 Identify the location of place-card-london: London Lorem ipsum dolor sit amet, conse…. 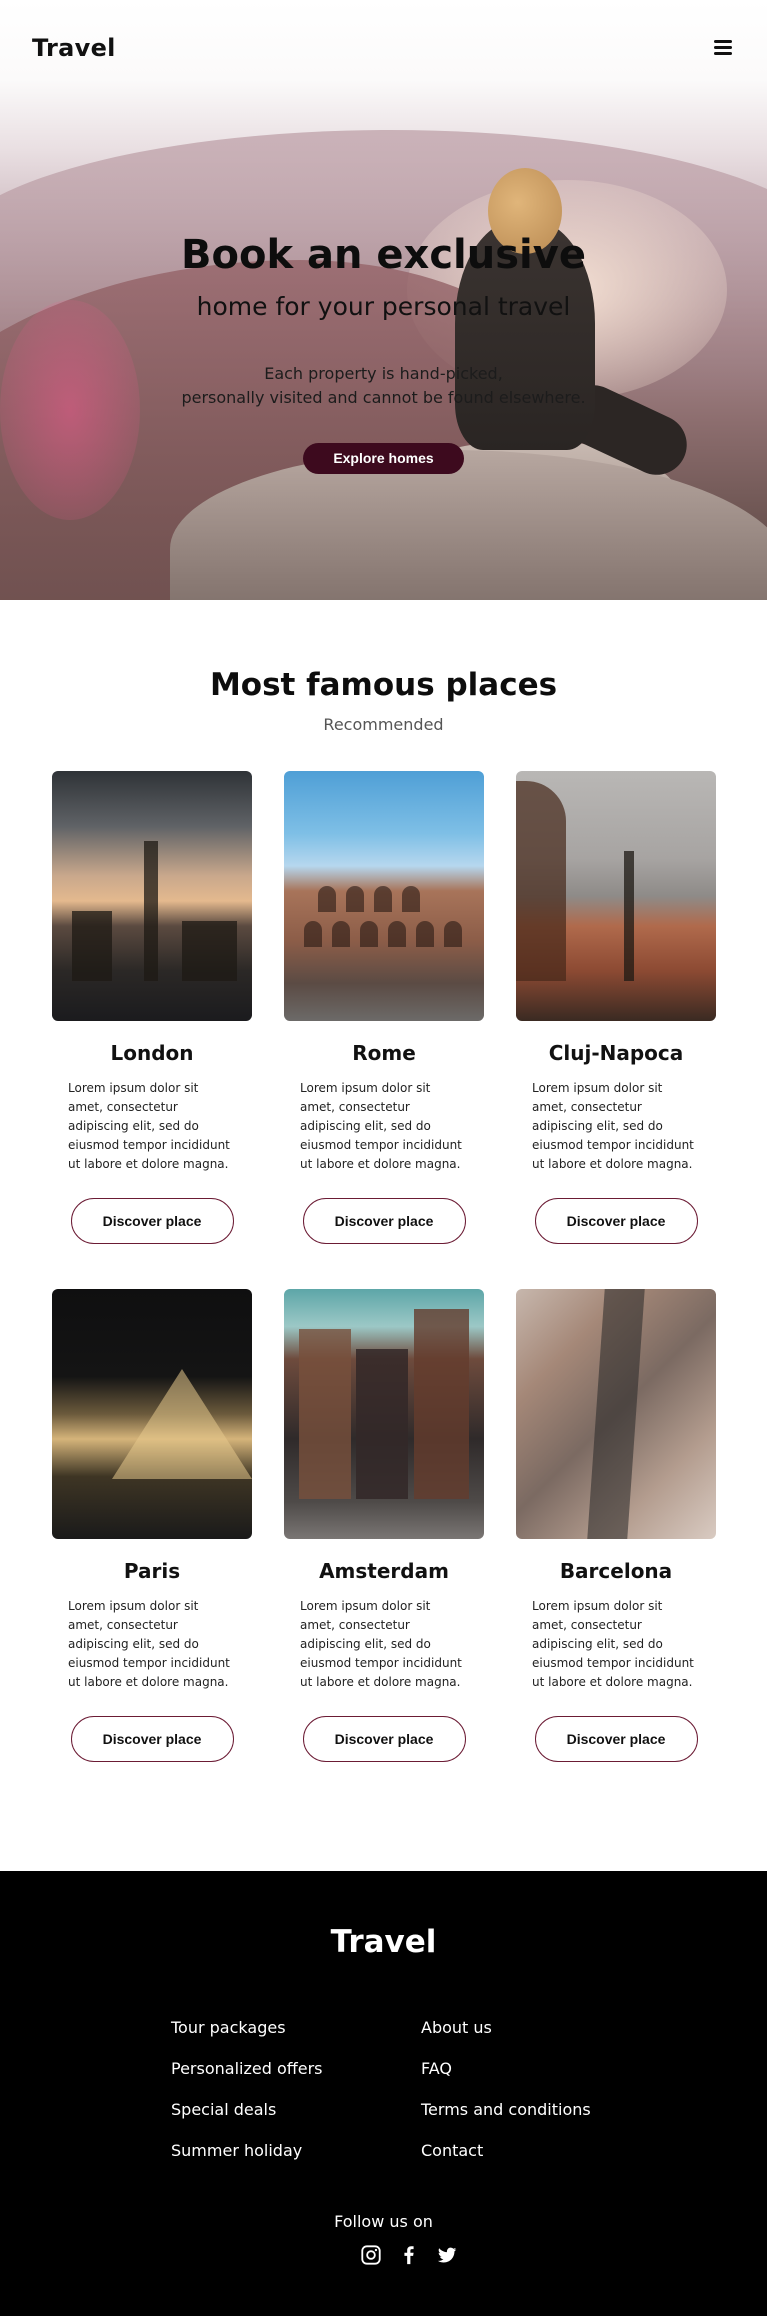
(152, 1007).